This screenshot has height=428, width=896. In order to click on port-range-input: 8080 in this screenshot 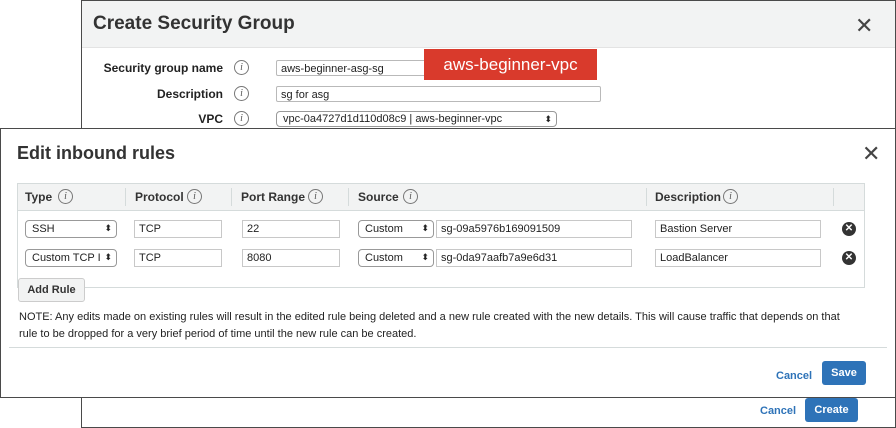, I will do `click(291, 258)`.